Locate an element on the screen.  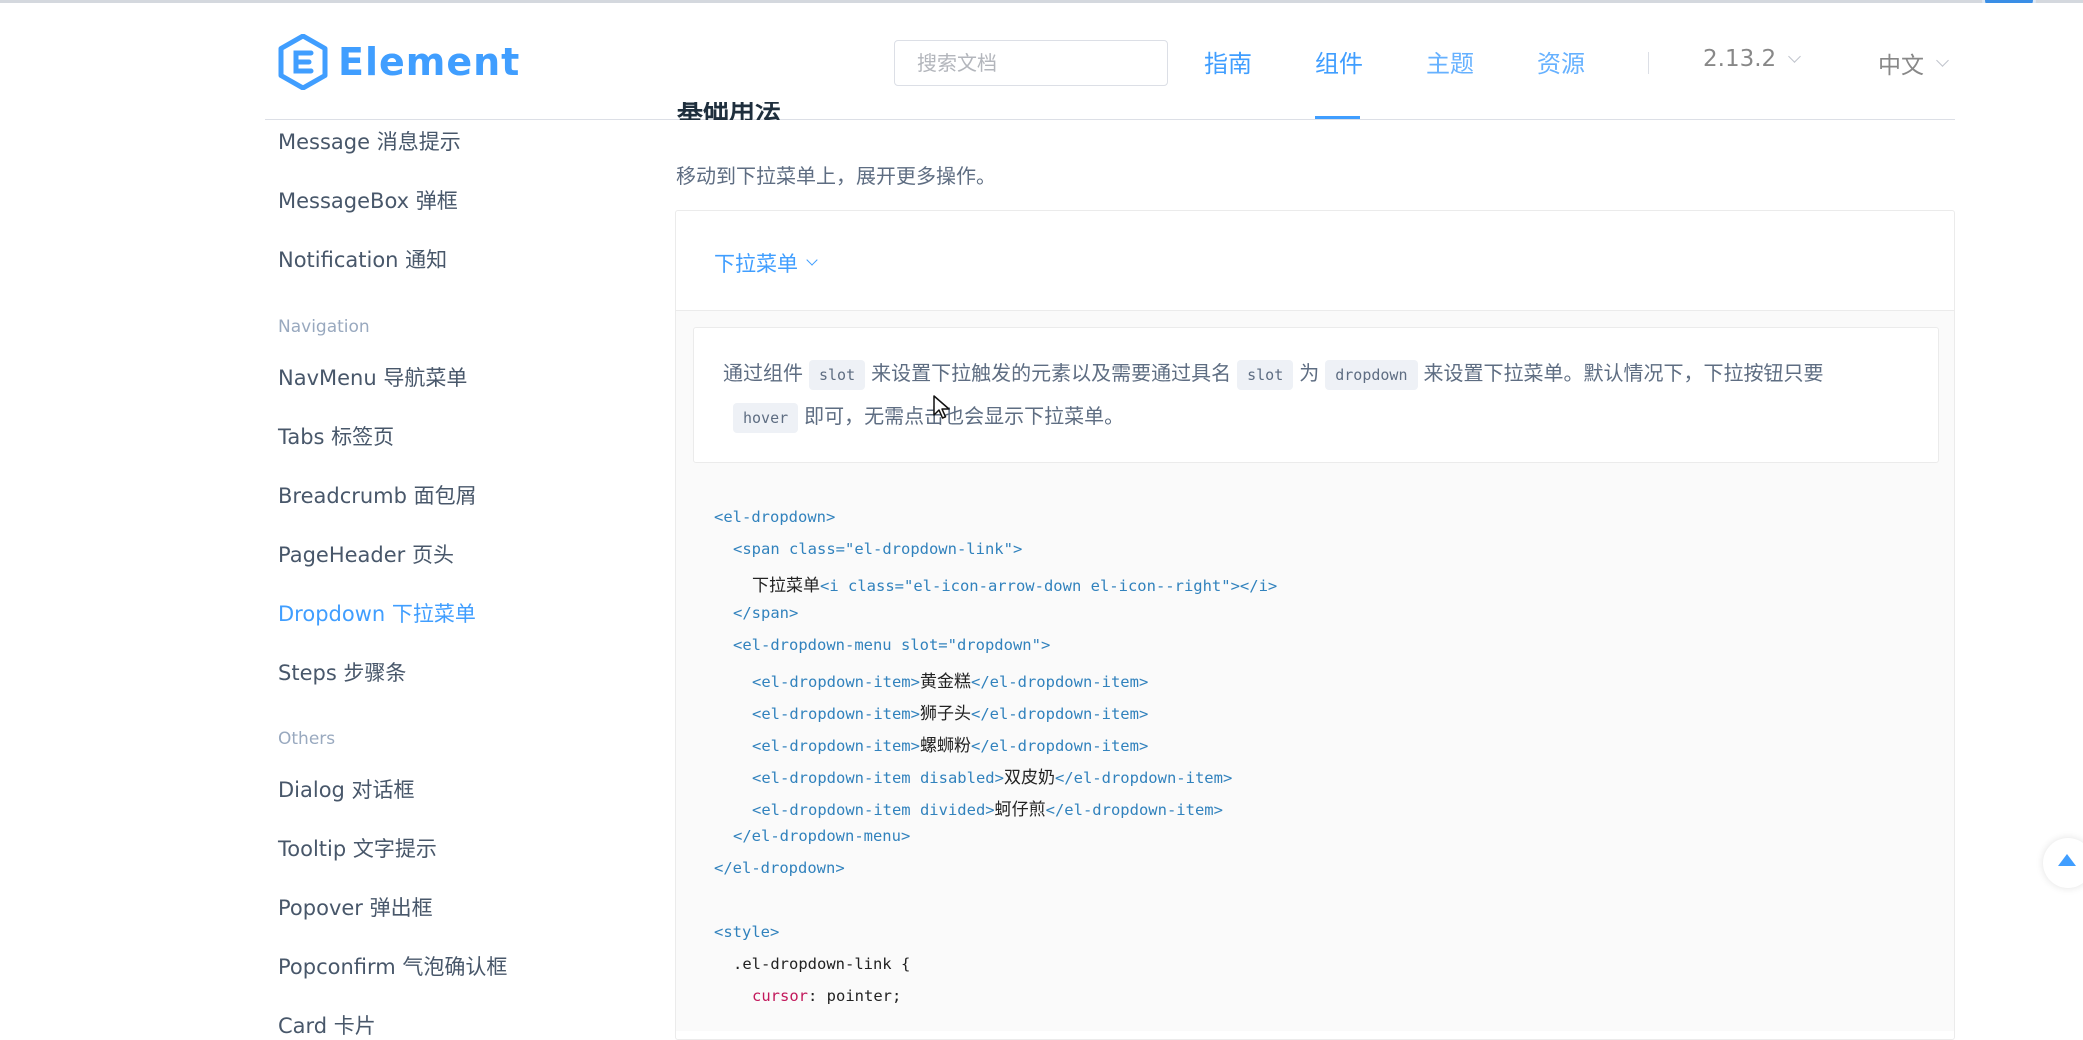
code-chip-dropdown: dropdown is located at coordinates (1371, 374).